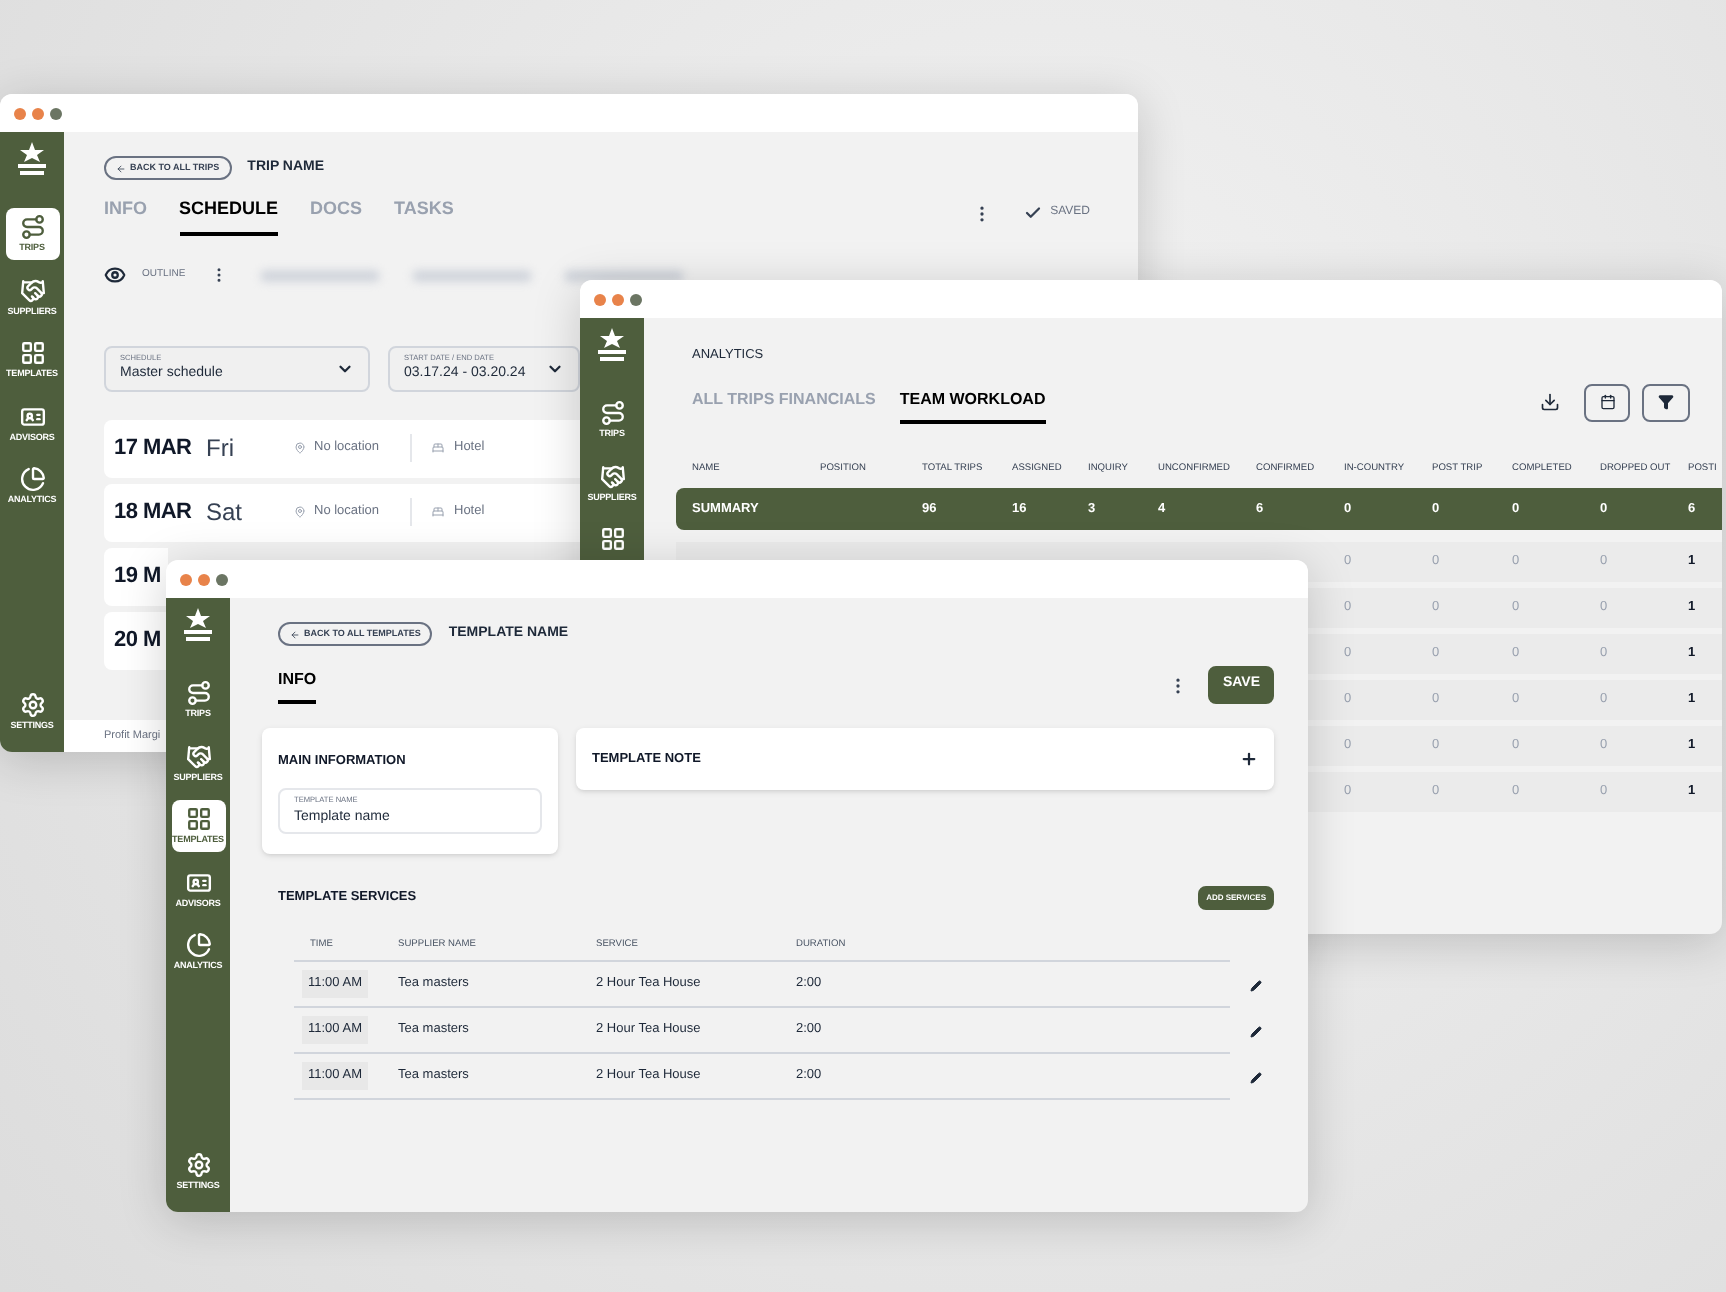 Image resolution: width=1726 pixels, height=1292 pixels. What do you see at coordinates (115, 275) in the screenshot?
I see `eye-icon` at bounding box center [115, 275].